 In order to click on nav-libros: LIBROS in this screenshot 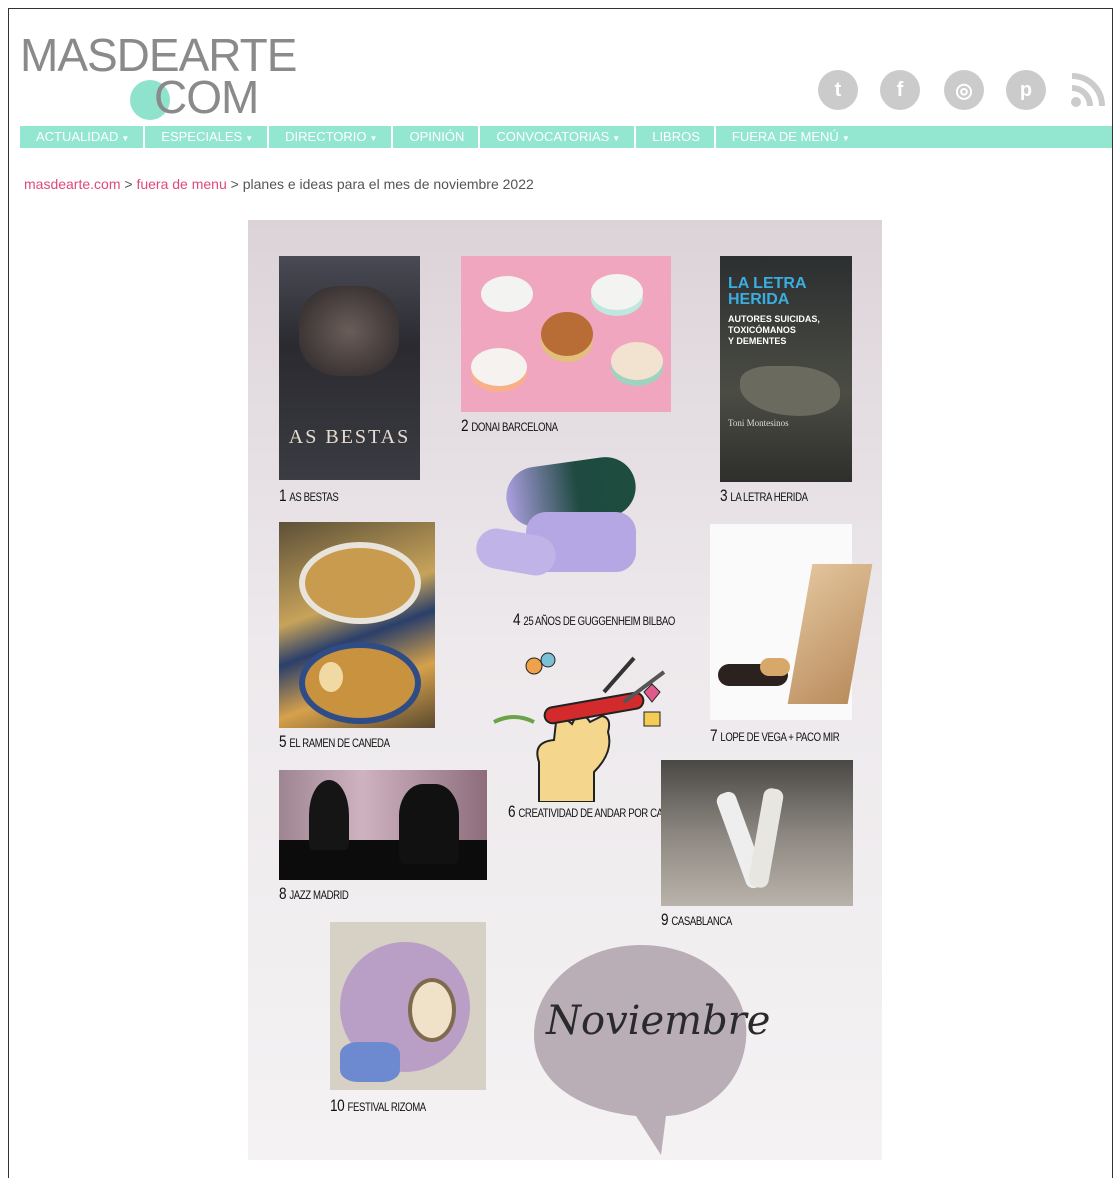, I will do `click(676, 137)`.